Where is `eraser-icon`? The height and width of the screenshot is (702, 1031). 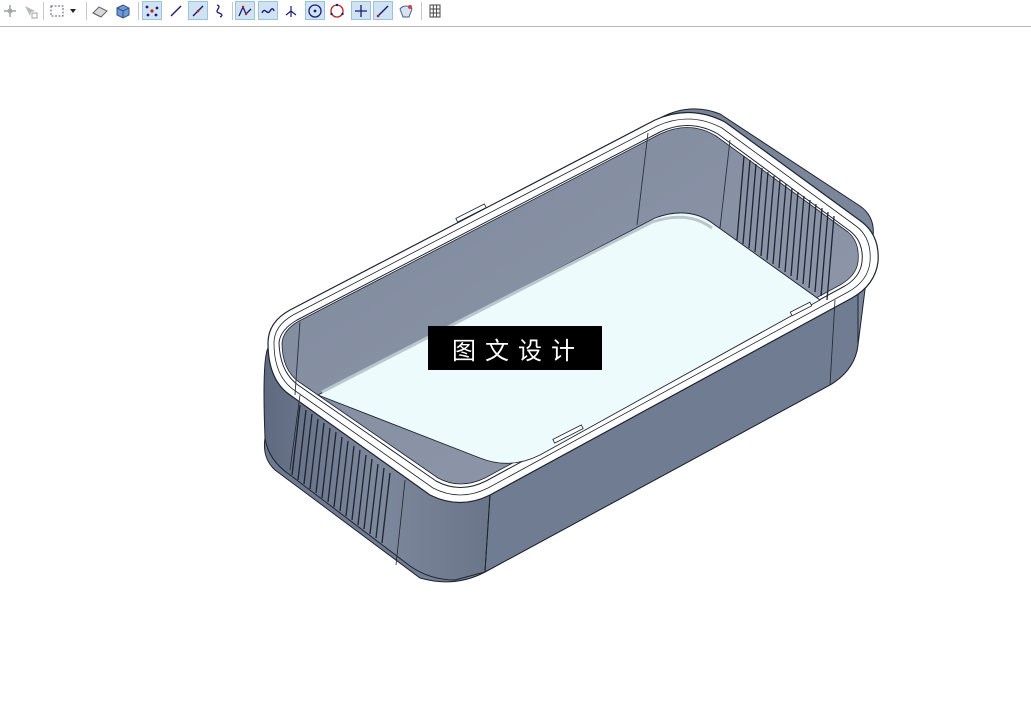 eraser-icon is located at coordinates (100, 10).